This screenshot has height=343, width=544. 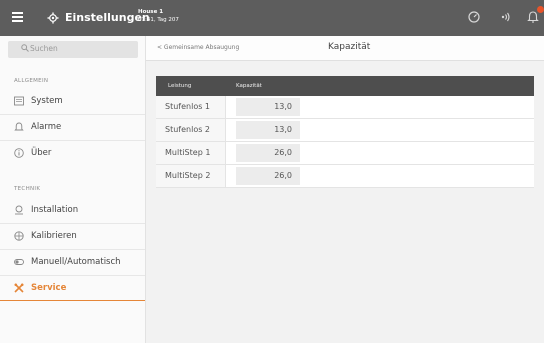 What do you see at coordinates (188, 106) in the screenshot?
I see `row-name: Stufenlos 1` at bounding box center [188, 106].